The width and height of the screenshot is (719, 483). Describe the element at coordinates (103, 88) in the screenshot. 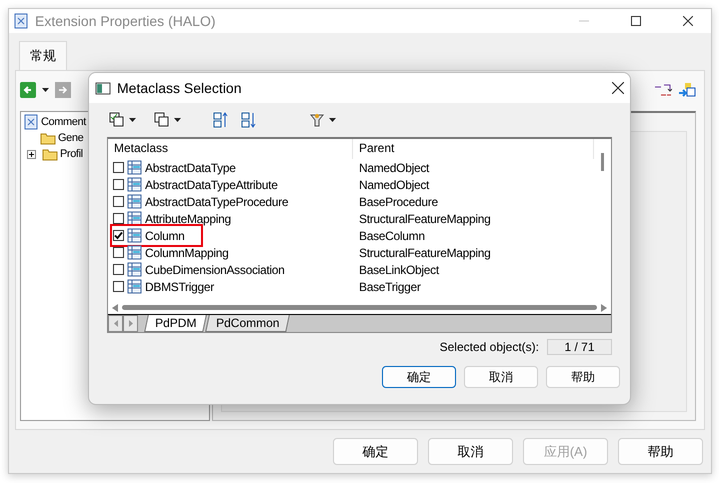

I see `window-icon` at that location.